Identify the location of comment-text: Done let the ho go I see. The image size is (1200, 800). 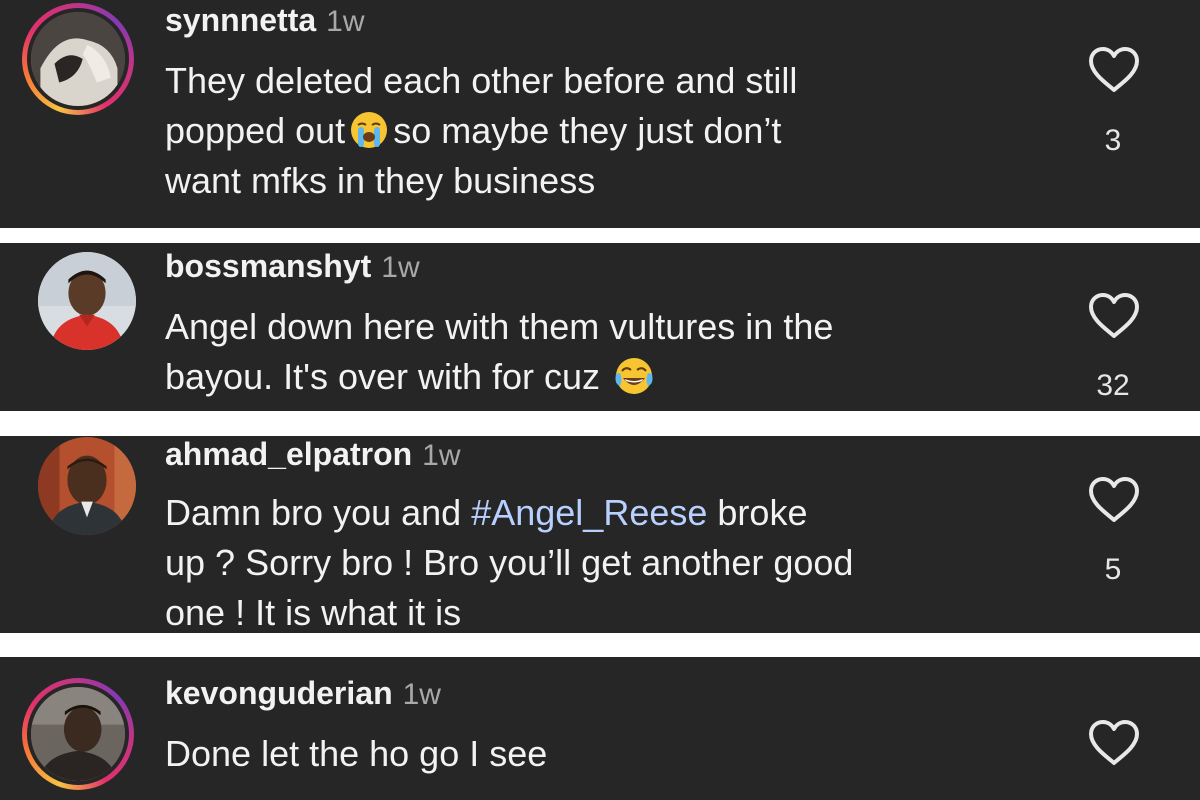
(605, 754).